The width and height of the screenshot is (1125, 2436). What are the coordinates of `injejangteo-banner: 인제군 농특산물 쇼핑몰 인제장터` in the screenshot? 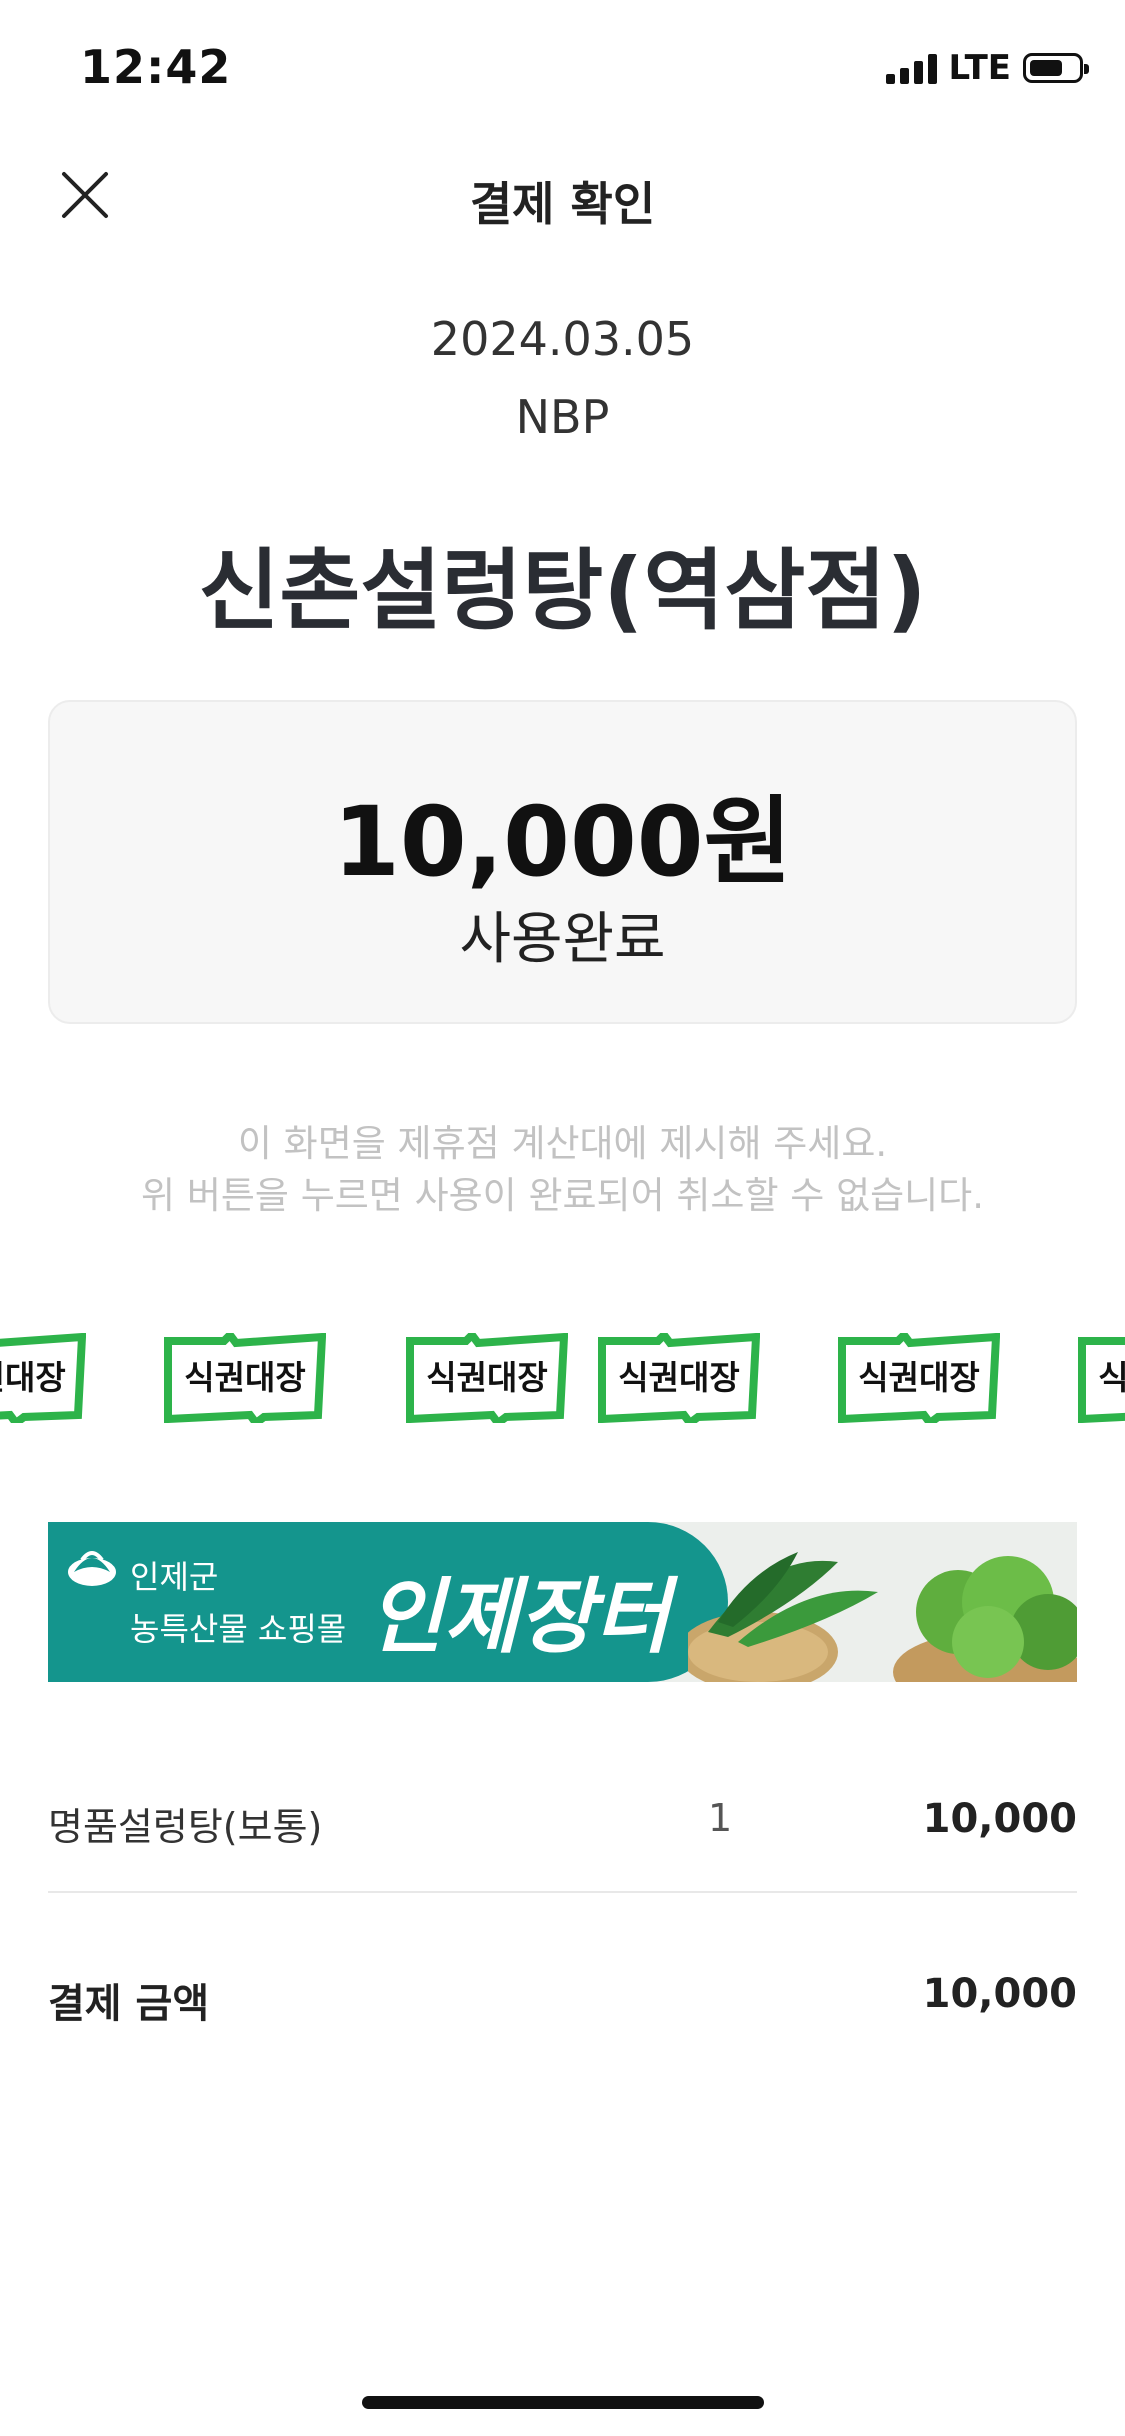 It's located at (562, 1602).